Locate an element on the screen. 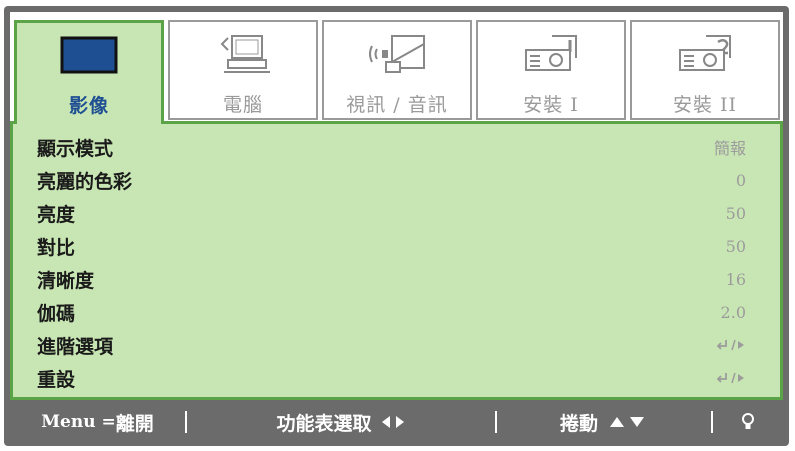 The image size is (795, 451). setting-value: 2.0 is located at coordinates (733, 312).